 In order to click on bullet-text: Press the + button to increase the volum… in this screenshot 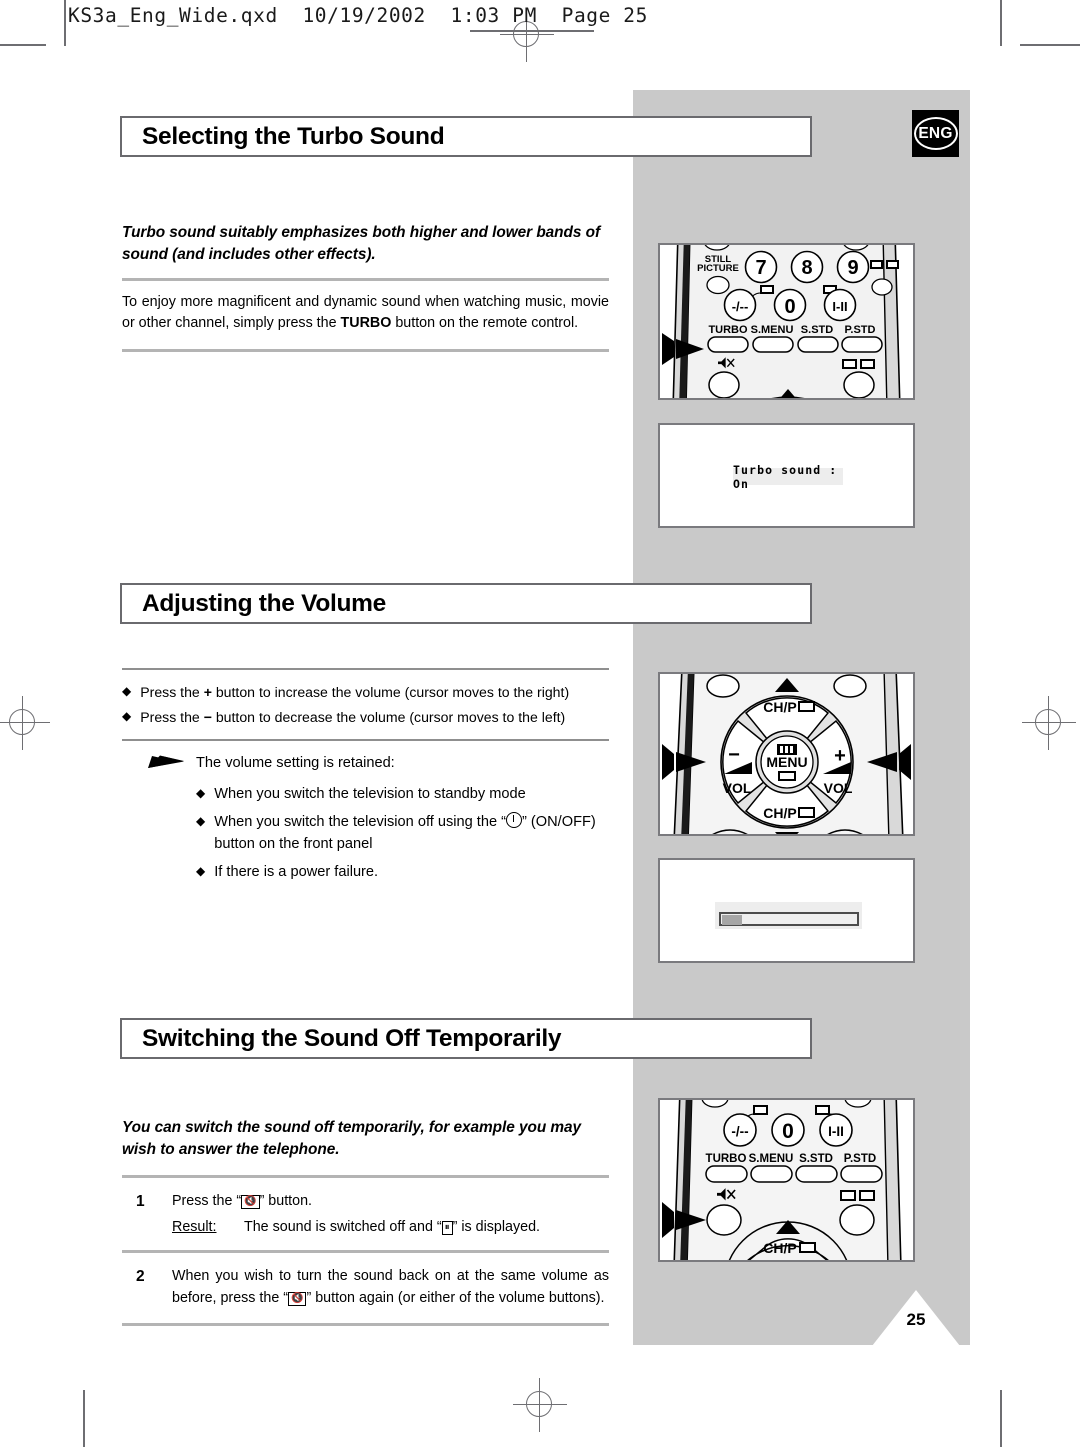, I will do `click(374, 692)`.